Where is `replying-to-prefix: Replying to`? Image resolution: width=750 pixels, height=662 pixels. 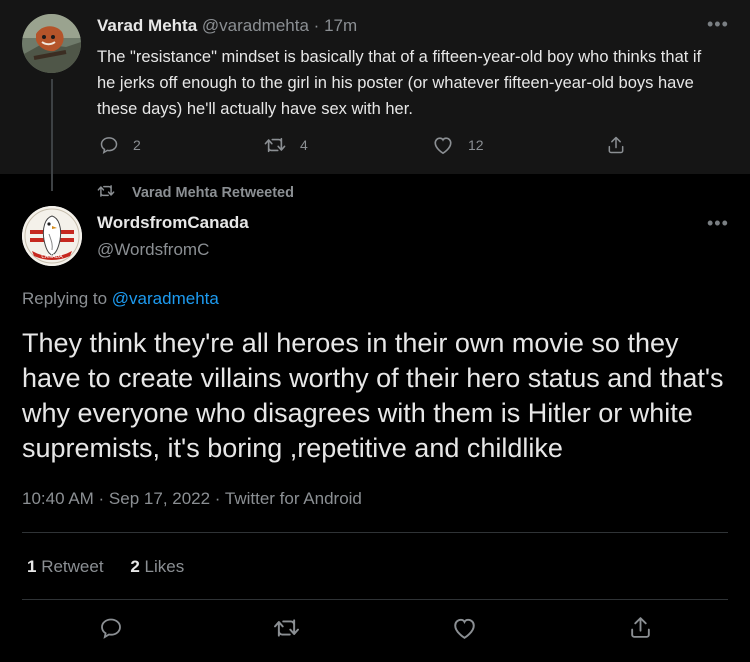 replying-to-prefix: Replying to is located at coordinates (65, 298).